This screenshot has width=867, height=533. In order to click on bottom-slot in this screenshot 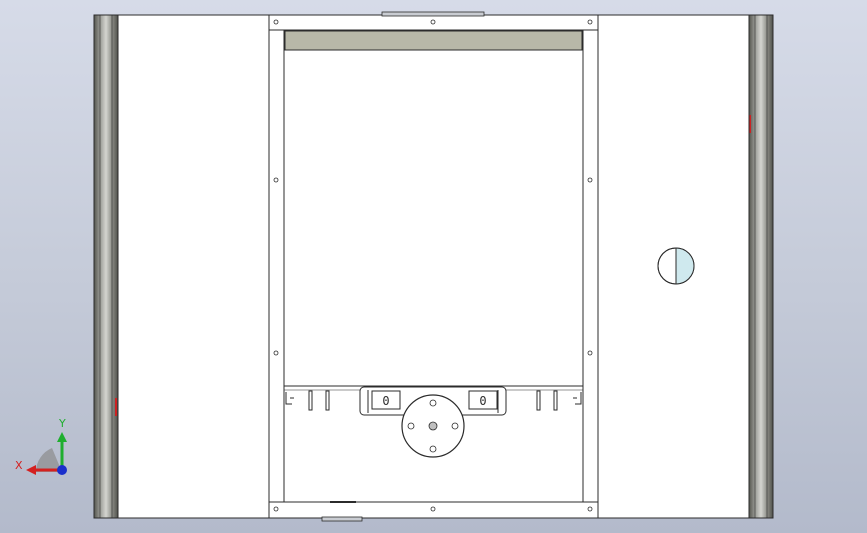, I will do `click(342, 519)`.